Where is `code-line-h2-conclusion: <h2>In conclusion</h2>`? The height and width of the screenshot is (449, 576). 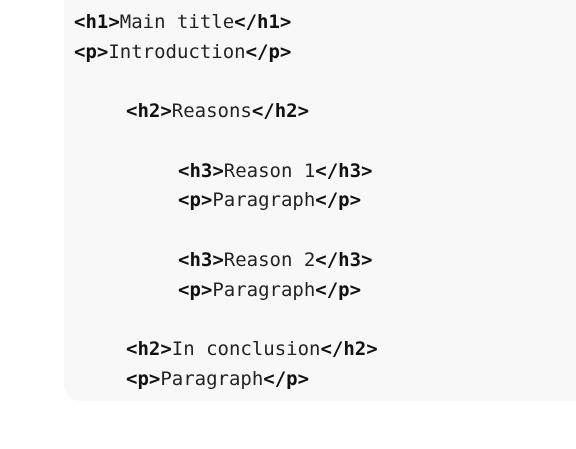 code-line-h2-conclusion: <h2>In conclusion</h2> is located at coordinates (252, 349).